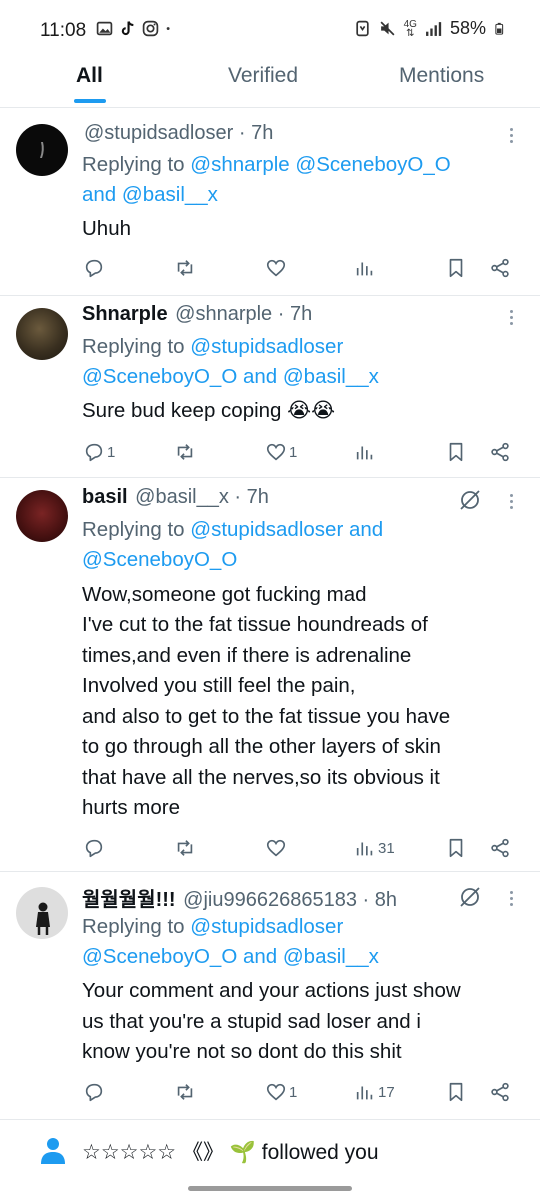 The width and height of the screenshot is (540, 1200). I want to click on battery-percent: 58%, so click(467, 28).